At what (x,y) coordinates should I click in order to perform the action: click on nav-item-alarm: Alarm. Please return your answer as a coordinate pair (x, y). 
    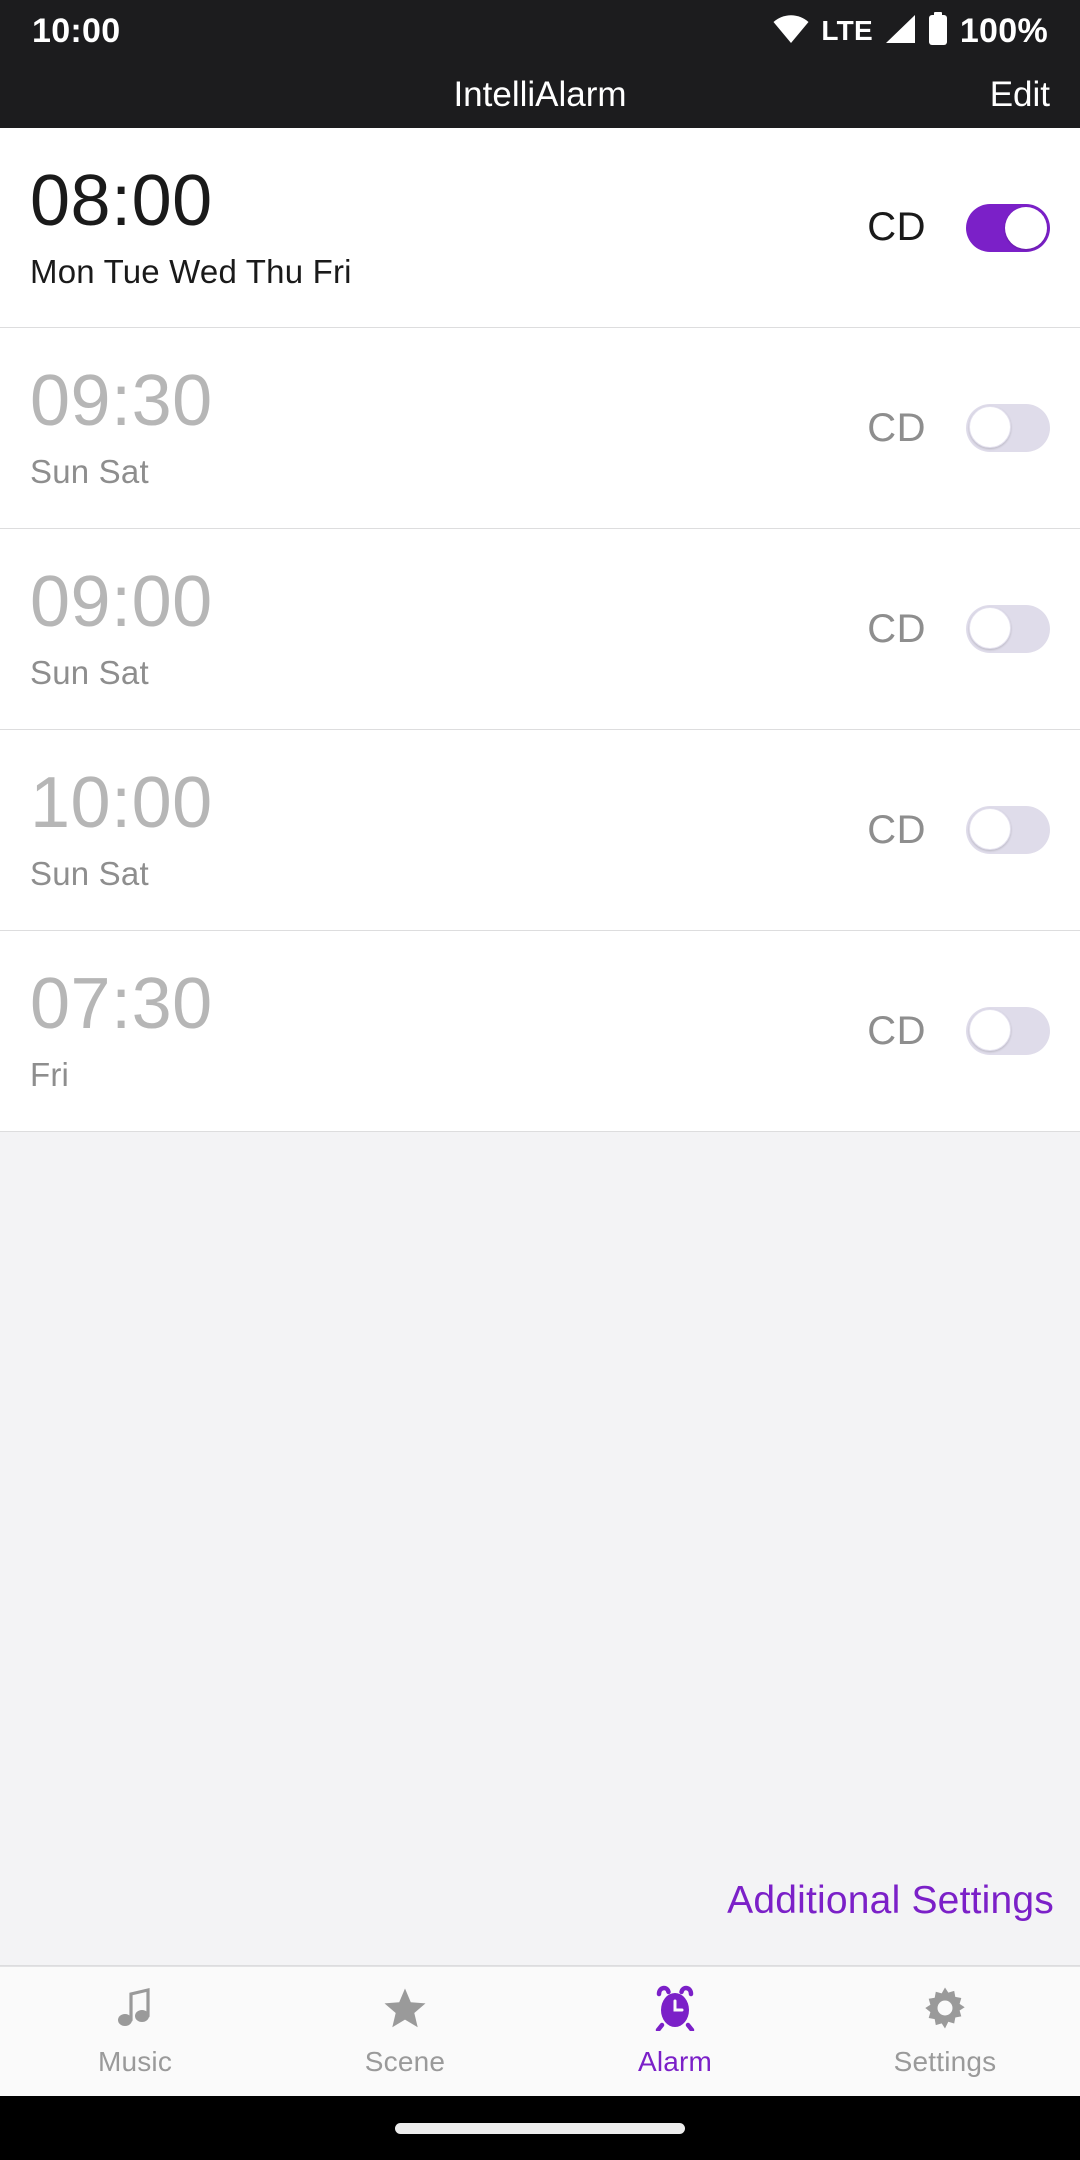
    Looking at the image, I should click on (675, 2031).